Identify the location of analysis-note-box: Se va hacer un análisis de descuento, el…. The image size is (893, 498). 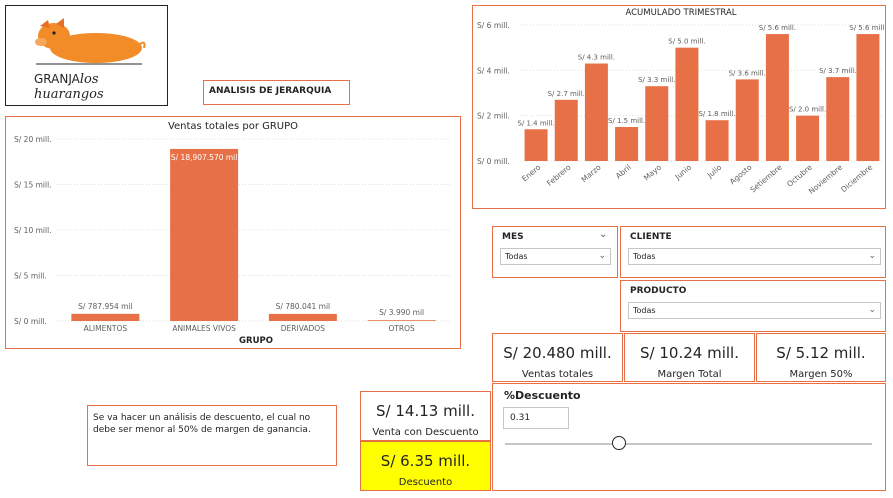
(212, 435).